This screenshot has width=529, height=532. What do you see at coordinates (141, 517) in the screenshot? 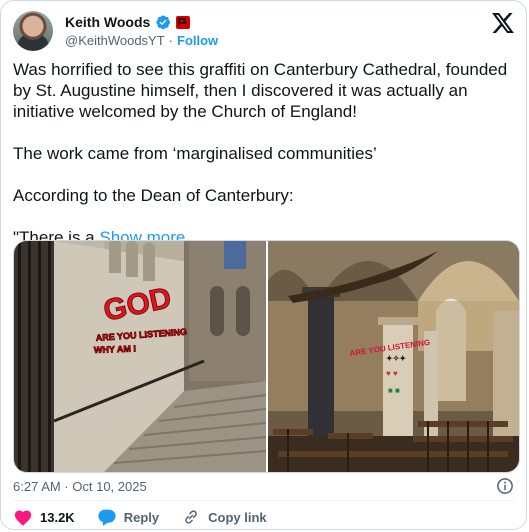
I see `reply-label: Reply` at bounding box center [141, 517].